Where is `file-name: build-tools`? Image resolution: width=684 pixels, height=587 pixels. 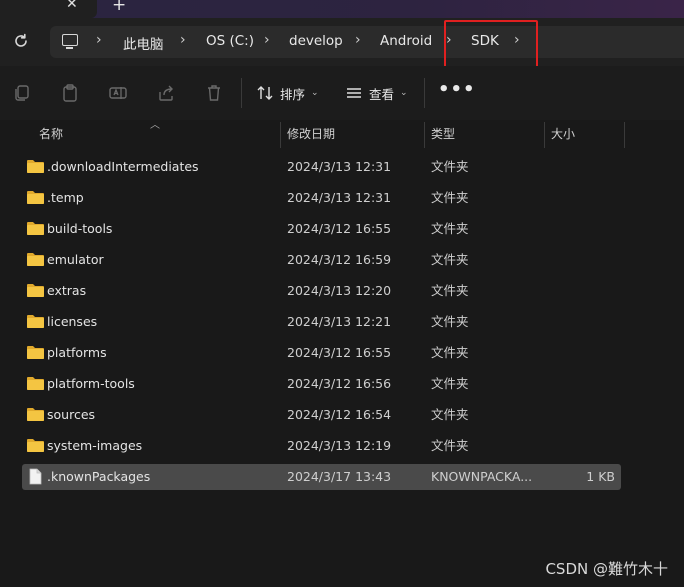
file-name: build-tools is located at coordinates (80, 228).